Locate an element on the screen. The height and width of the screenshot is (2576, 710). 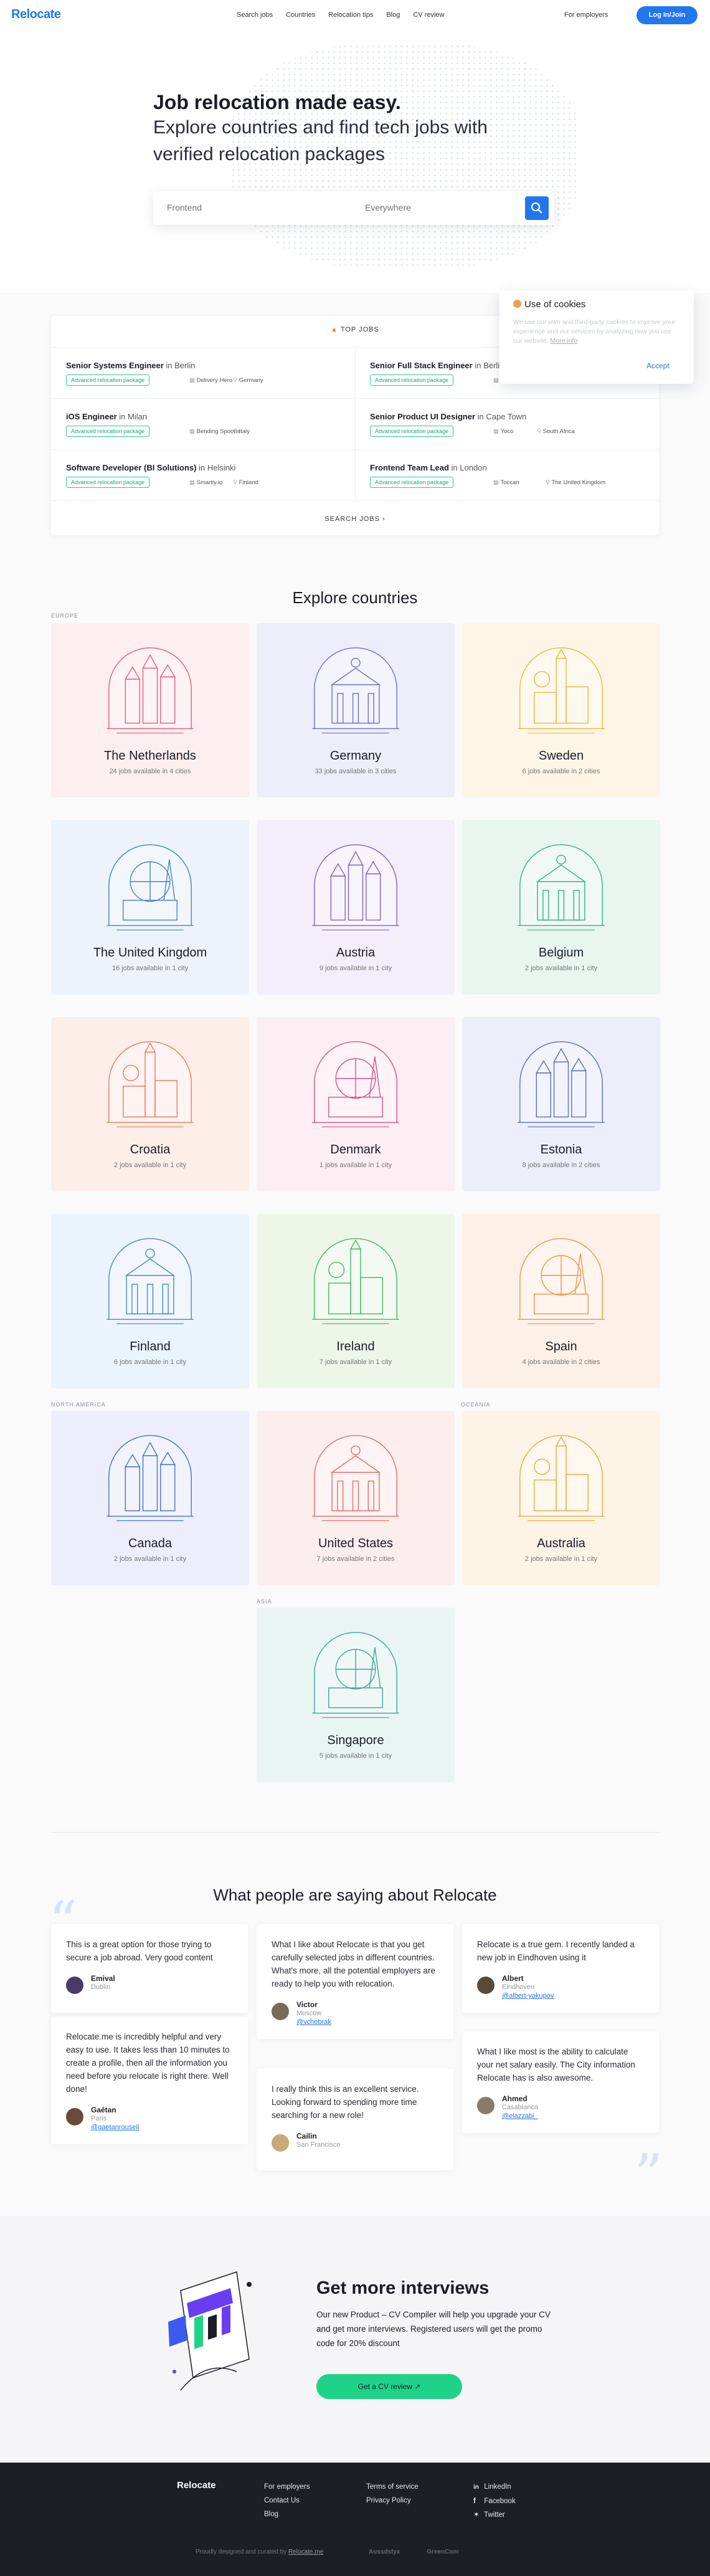
country-card: Australia 2 jobs available in 1 city is located at coordinates (561, 1498).